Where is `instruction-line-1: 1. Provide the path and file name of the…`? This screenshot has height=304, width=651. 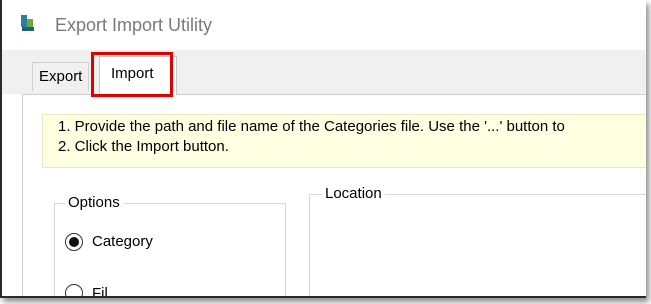
instruction-line-1: 1. Provide the path and file name of the… is located at coordinates (311, 126).